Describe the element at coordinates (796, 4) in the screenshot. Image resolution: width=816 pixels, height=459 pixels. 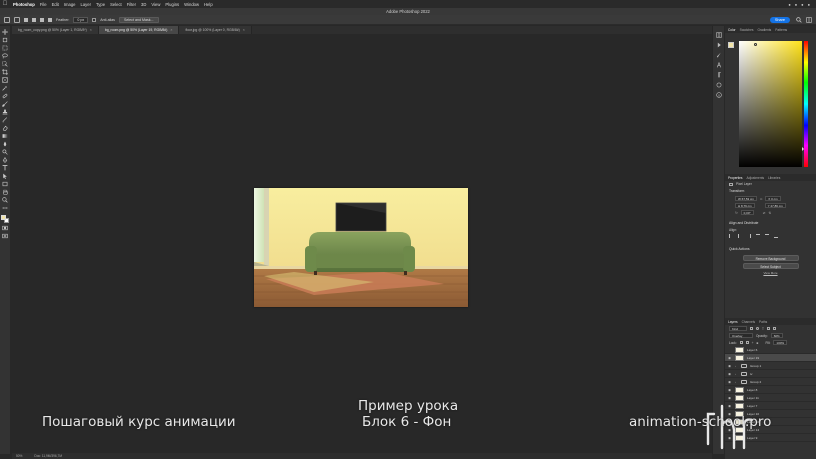
I see `status-icon-b: ●` at that location.